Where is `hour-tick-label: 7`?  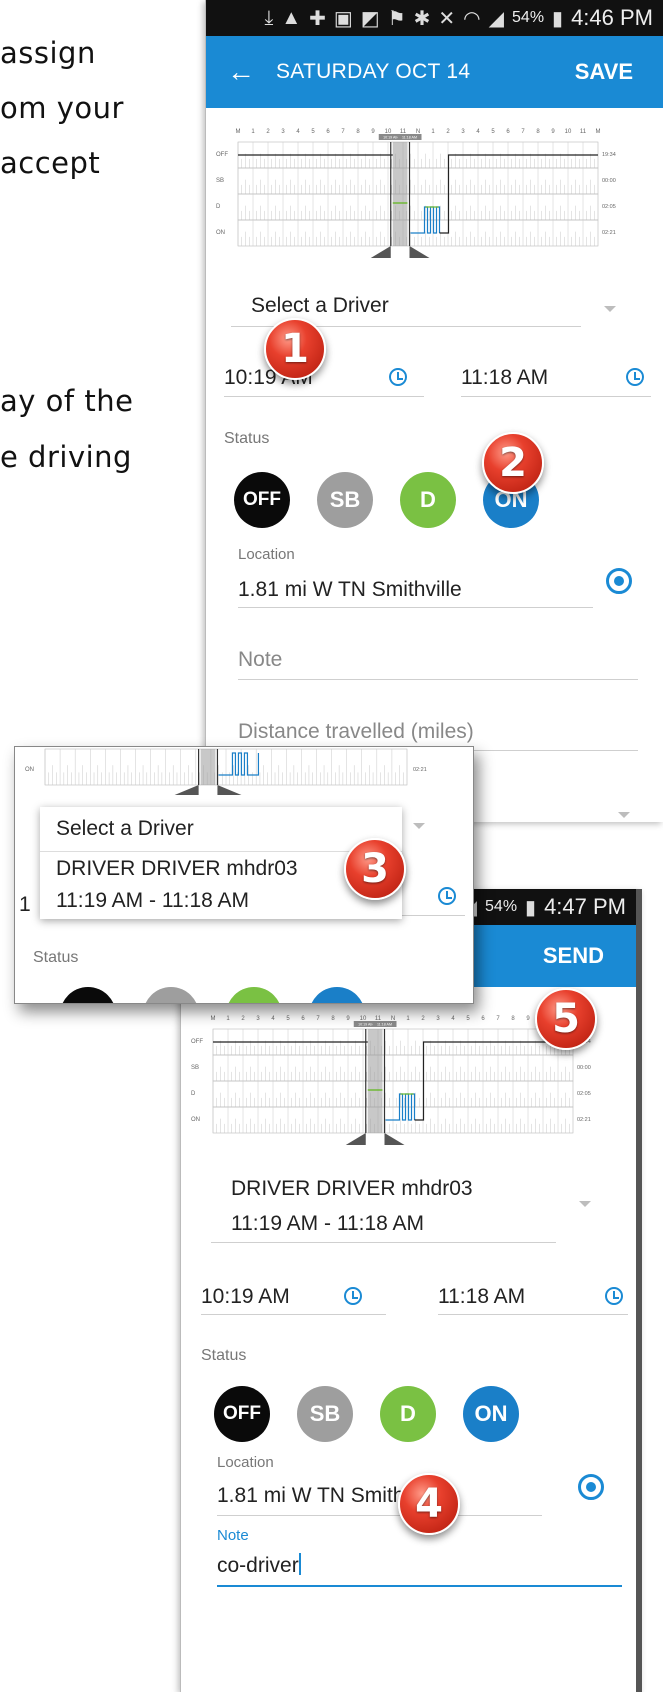 hour-tick-label: 7 is located at coordinates (343, 132).